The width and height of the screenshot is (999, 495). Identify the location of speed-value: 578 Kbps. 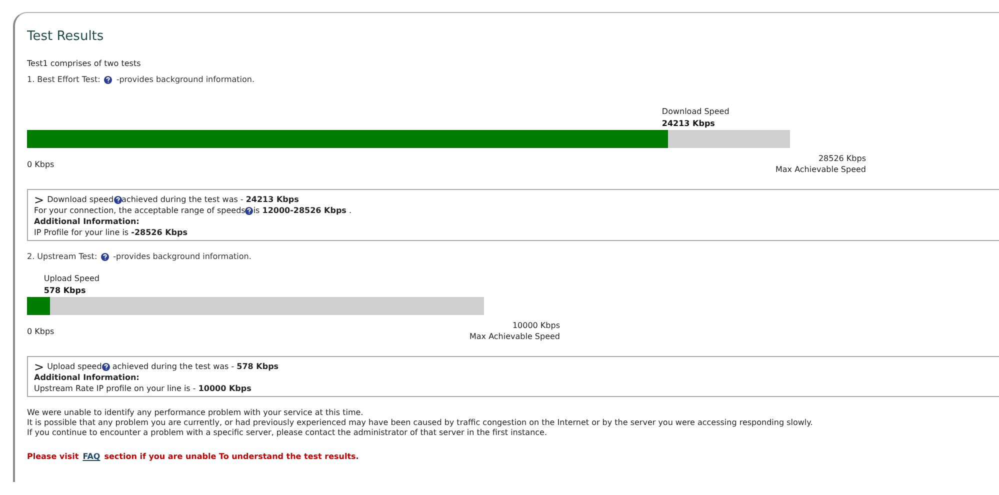
(65, 290).